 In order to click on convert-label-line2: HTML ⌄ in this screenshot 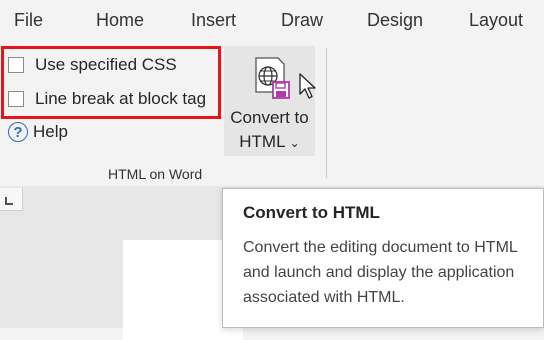, I will do `click(269, 142)`.